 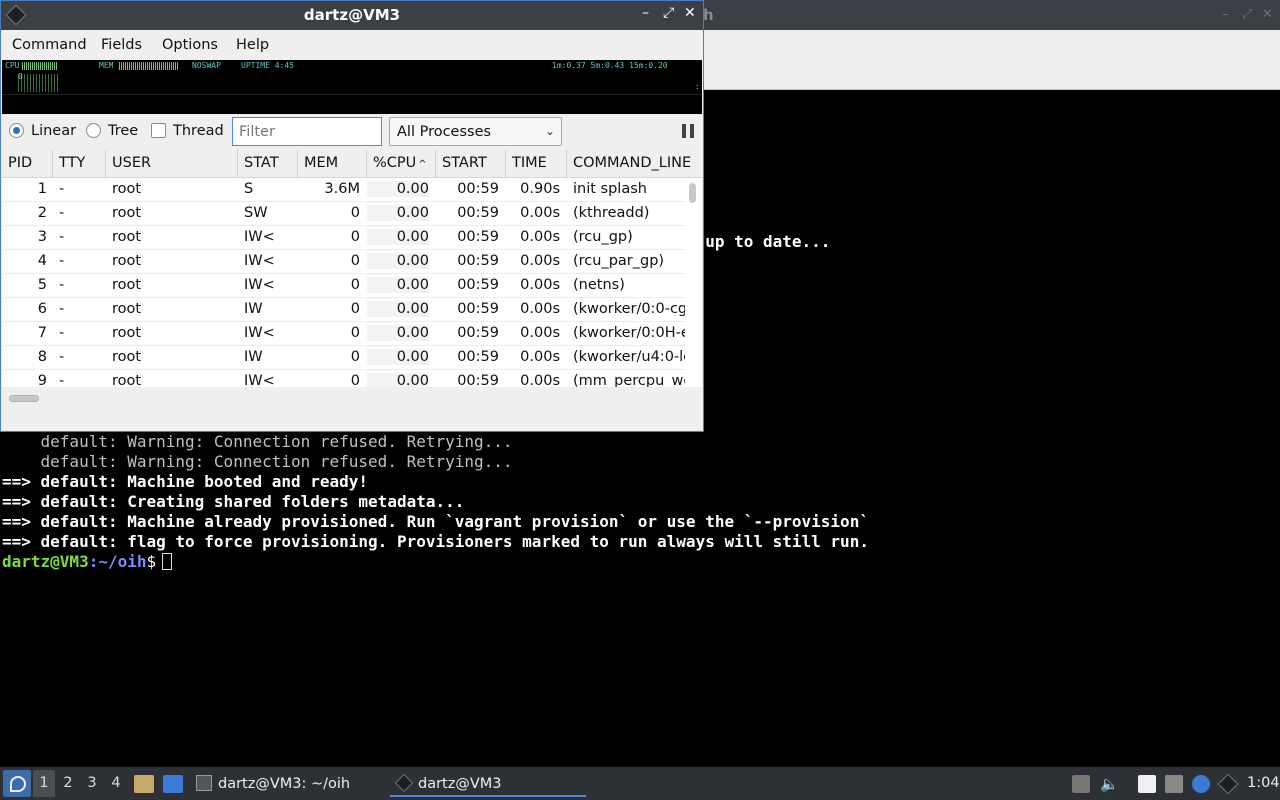 I want to click on updates-icon, so click(x=1081, y=784).